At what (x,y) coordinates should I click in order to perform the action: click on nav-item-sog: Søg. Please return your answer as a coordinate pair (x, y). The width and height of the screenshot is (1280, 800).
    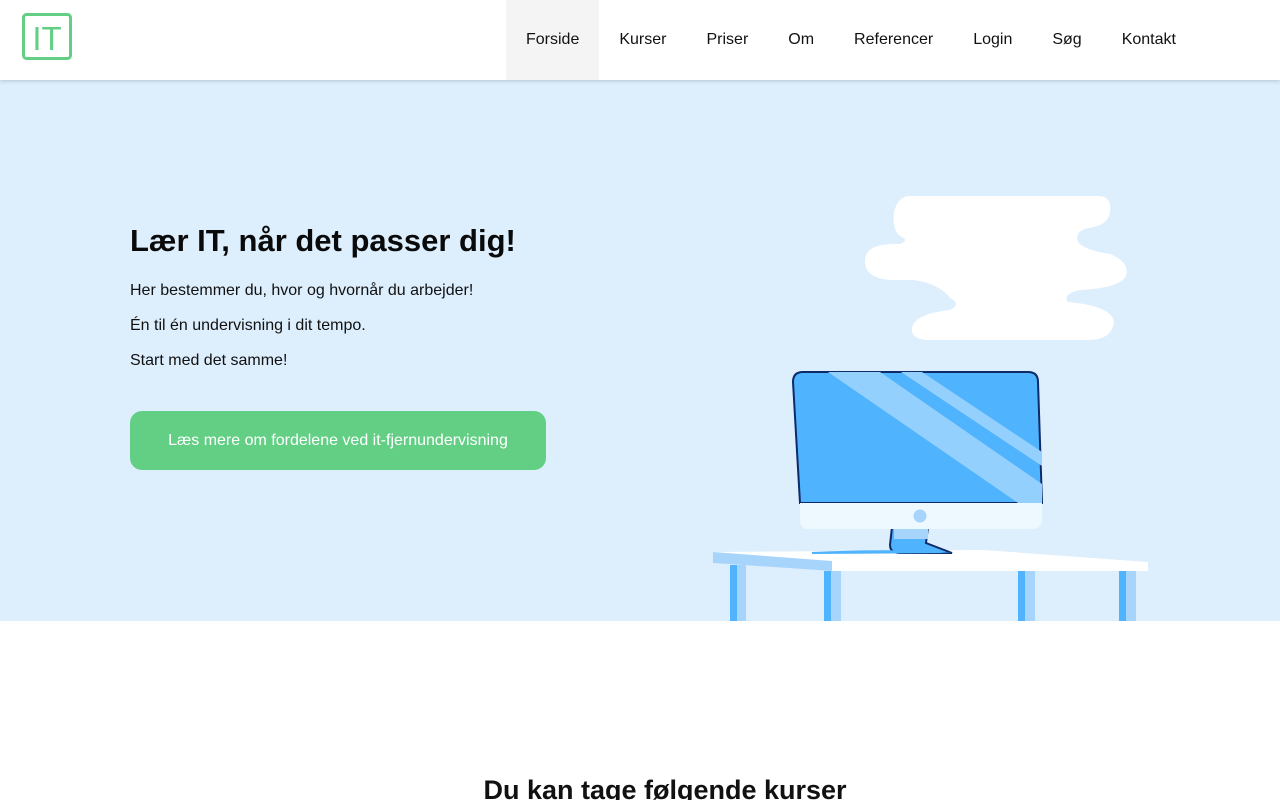
    Looking at the image, I should click on (1066, 40).